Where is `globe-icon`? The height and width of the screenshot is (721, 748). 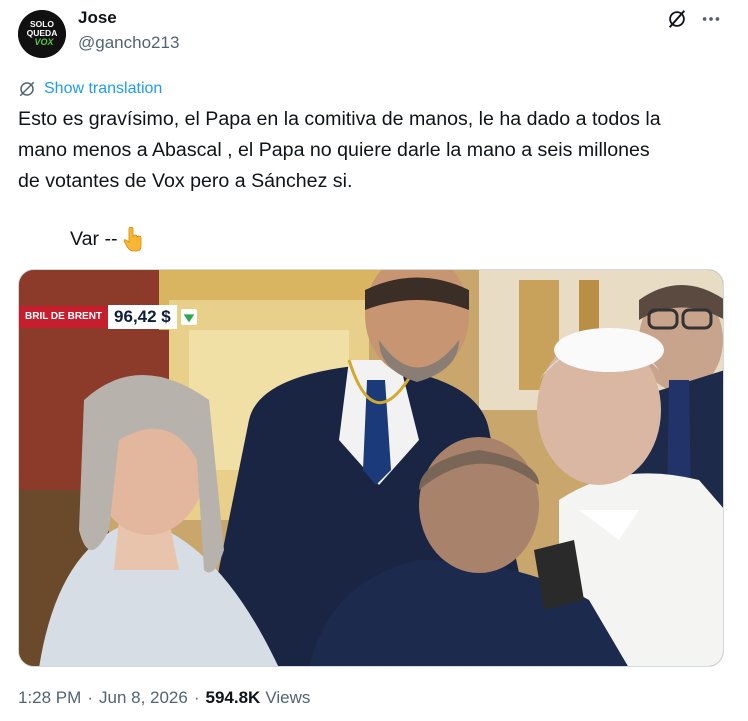
globe-icon is located at coordinates (27, 89).